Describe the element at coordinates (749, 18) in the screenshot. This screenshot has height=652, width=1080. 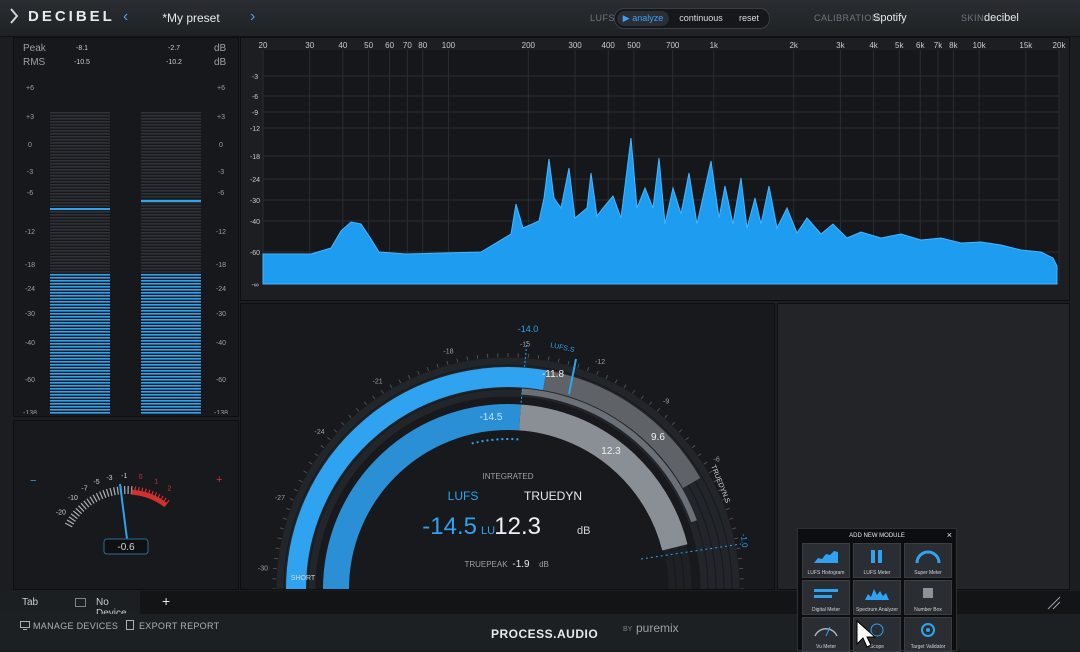
I see `reset-button: reset` at that location.